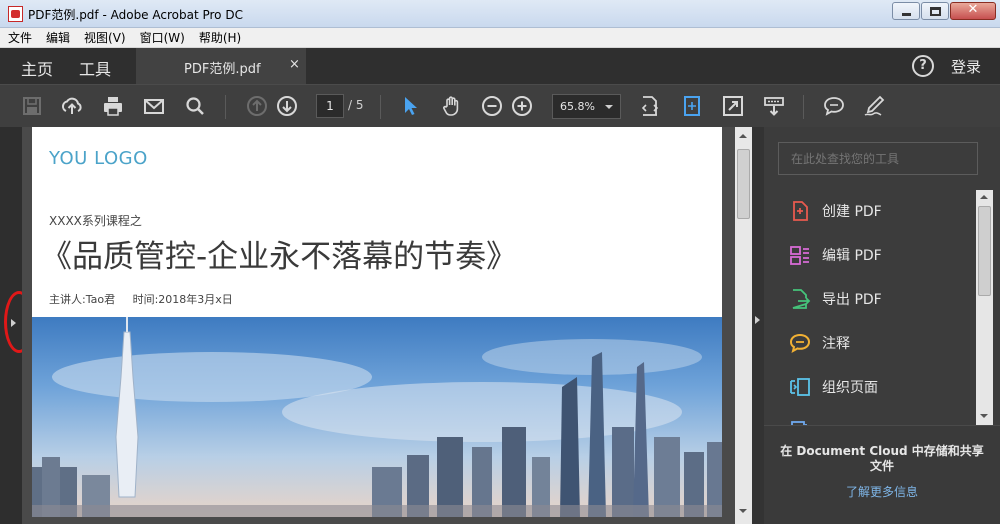 The width and height of the screenshot is (1000, 524). I want to click on prev-page-icon, so click(257, 106).